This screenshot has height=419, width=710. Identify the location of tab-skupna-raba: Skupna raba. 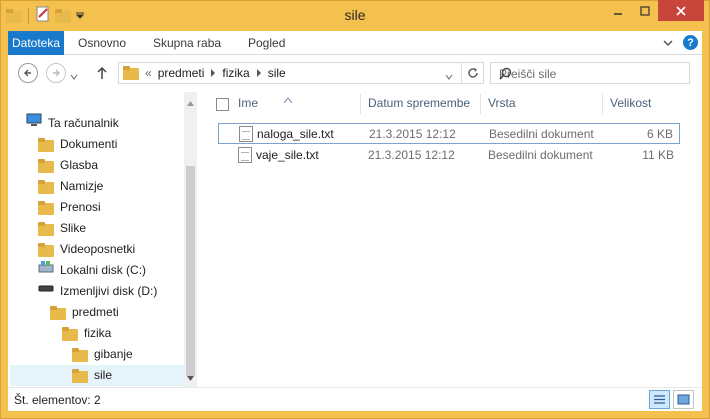
(187, 43).